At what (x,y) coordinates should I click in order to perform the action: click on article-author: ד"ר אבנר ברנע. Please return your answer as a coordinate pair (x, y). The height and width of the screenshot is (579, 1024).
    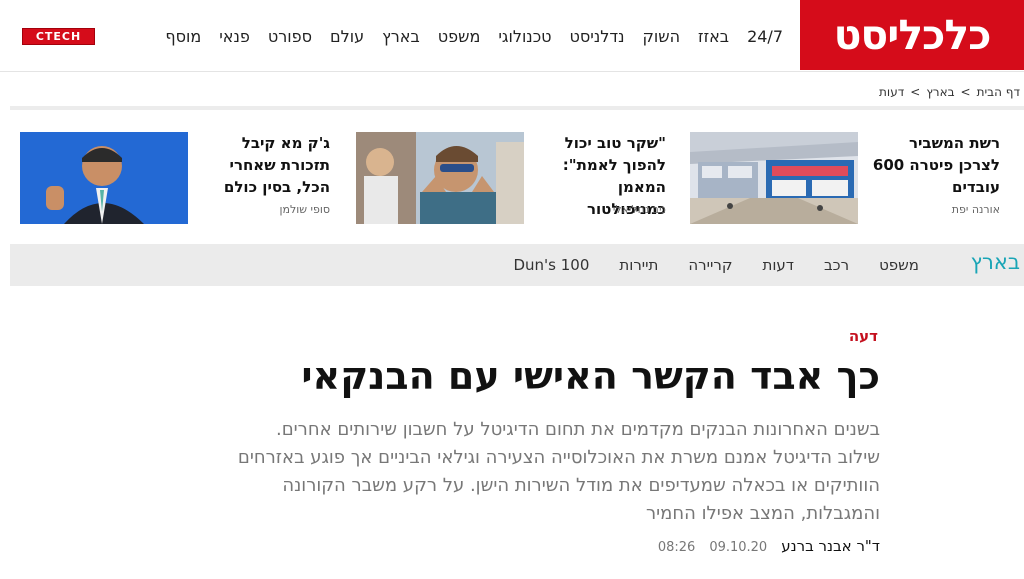
    Looking at the image, I should click on (830, 546).